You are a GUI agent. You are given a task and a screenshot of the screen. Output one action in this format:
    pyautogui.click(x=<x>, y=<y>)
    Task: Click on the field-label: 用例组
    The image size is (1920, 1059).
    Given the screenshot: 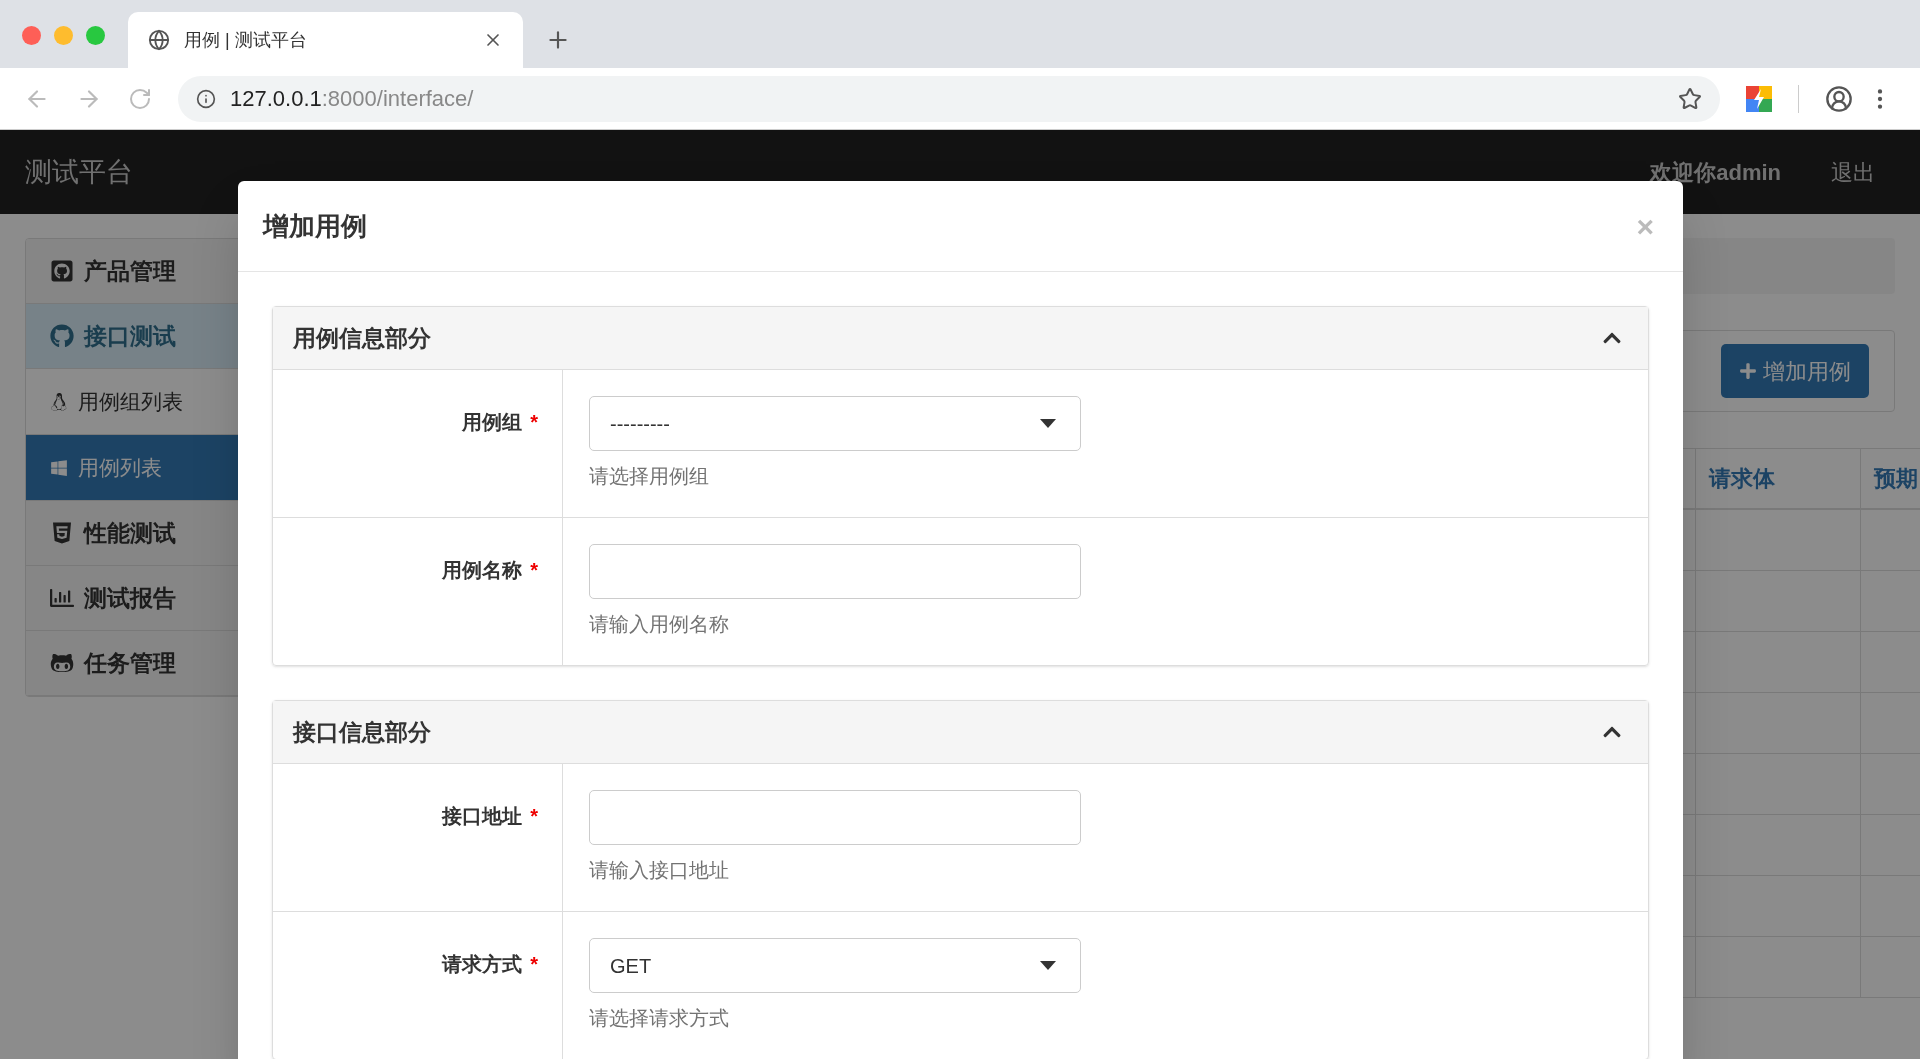 What is the action you would take?
    pyautogui.click(x=492, y=422)
    